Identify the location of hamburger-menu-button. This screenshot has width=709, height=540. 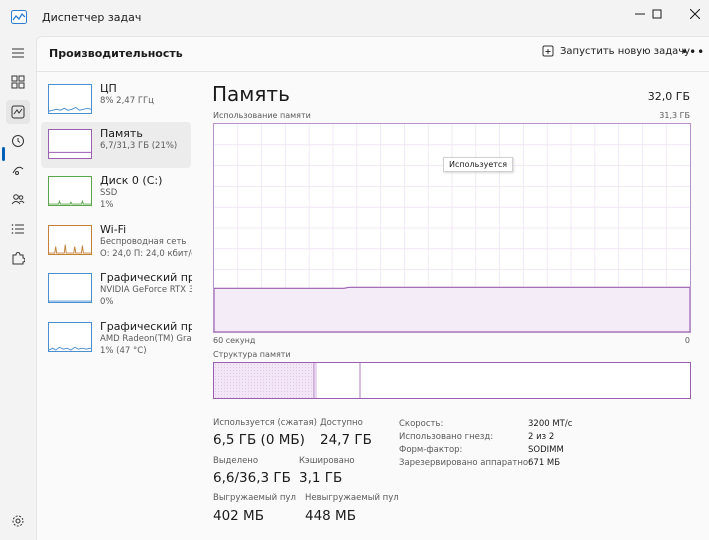
(18, 53).